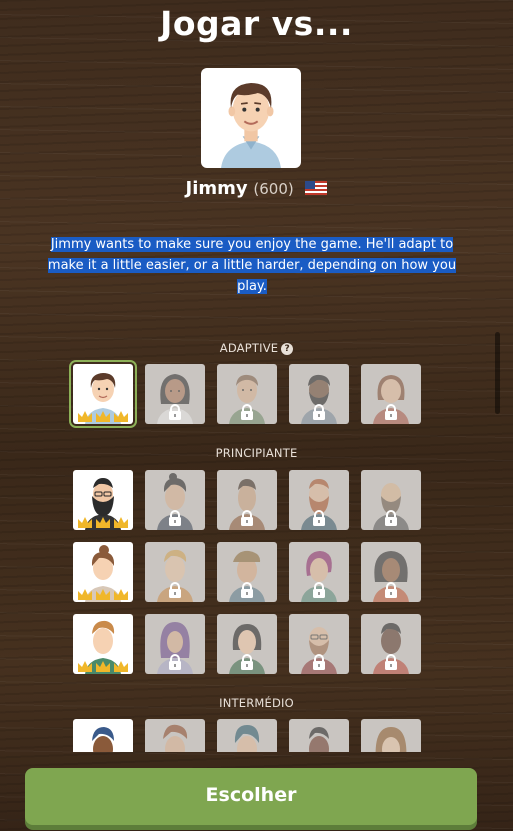 The image size is (513, 831). I want to click on female-avatar-icon, so click(391, 739).